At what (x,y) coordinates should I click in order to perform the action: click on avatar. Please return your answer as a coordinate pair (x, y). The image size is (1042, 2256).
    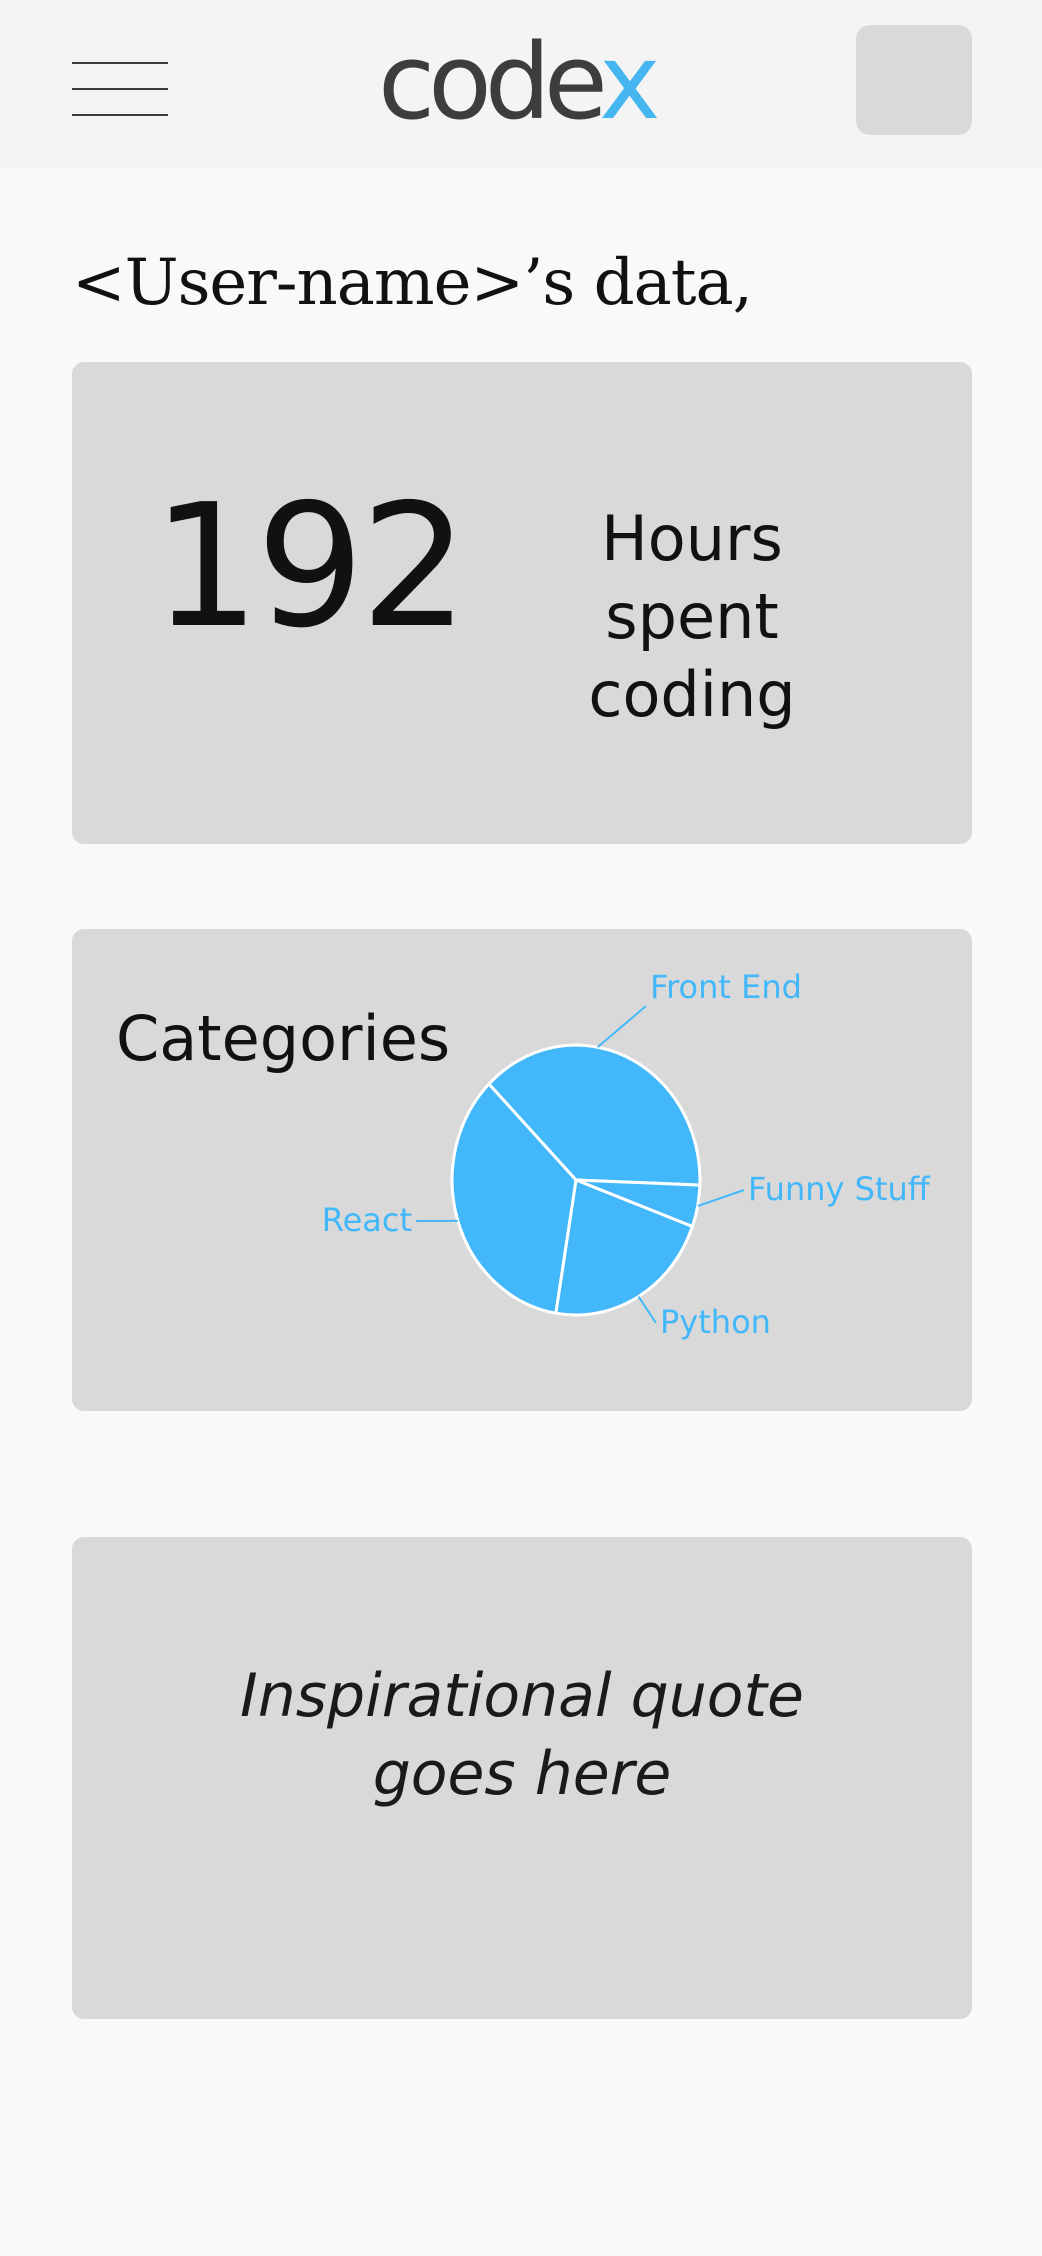
    Looking at the image, I should click on (914, 80).